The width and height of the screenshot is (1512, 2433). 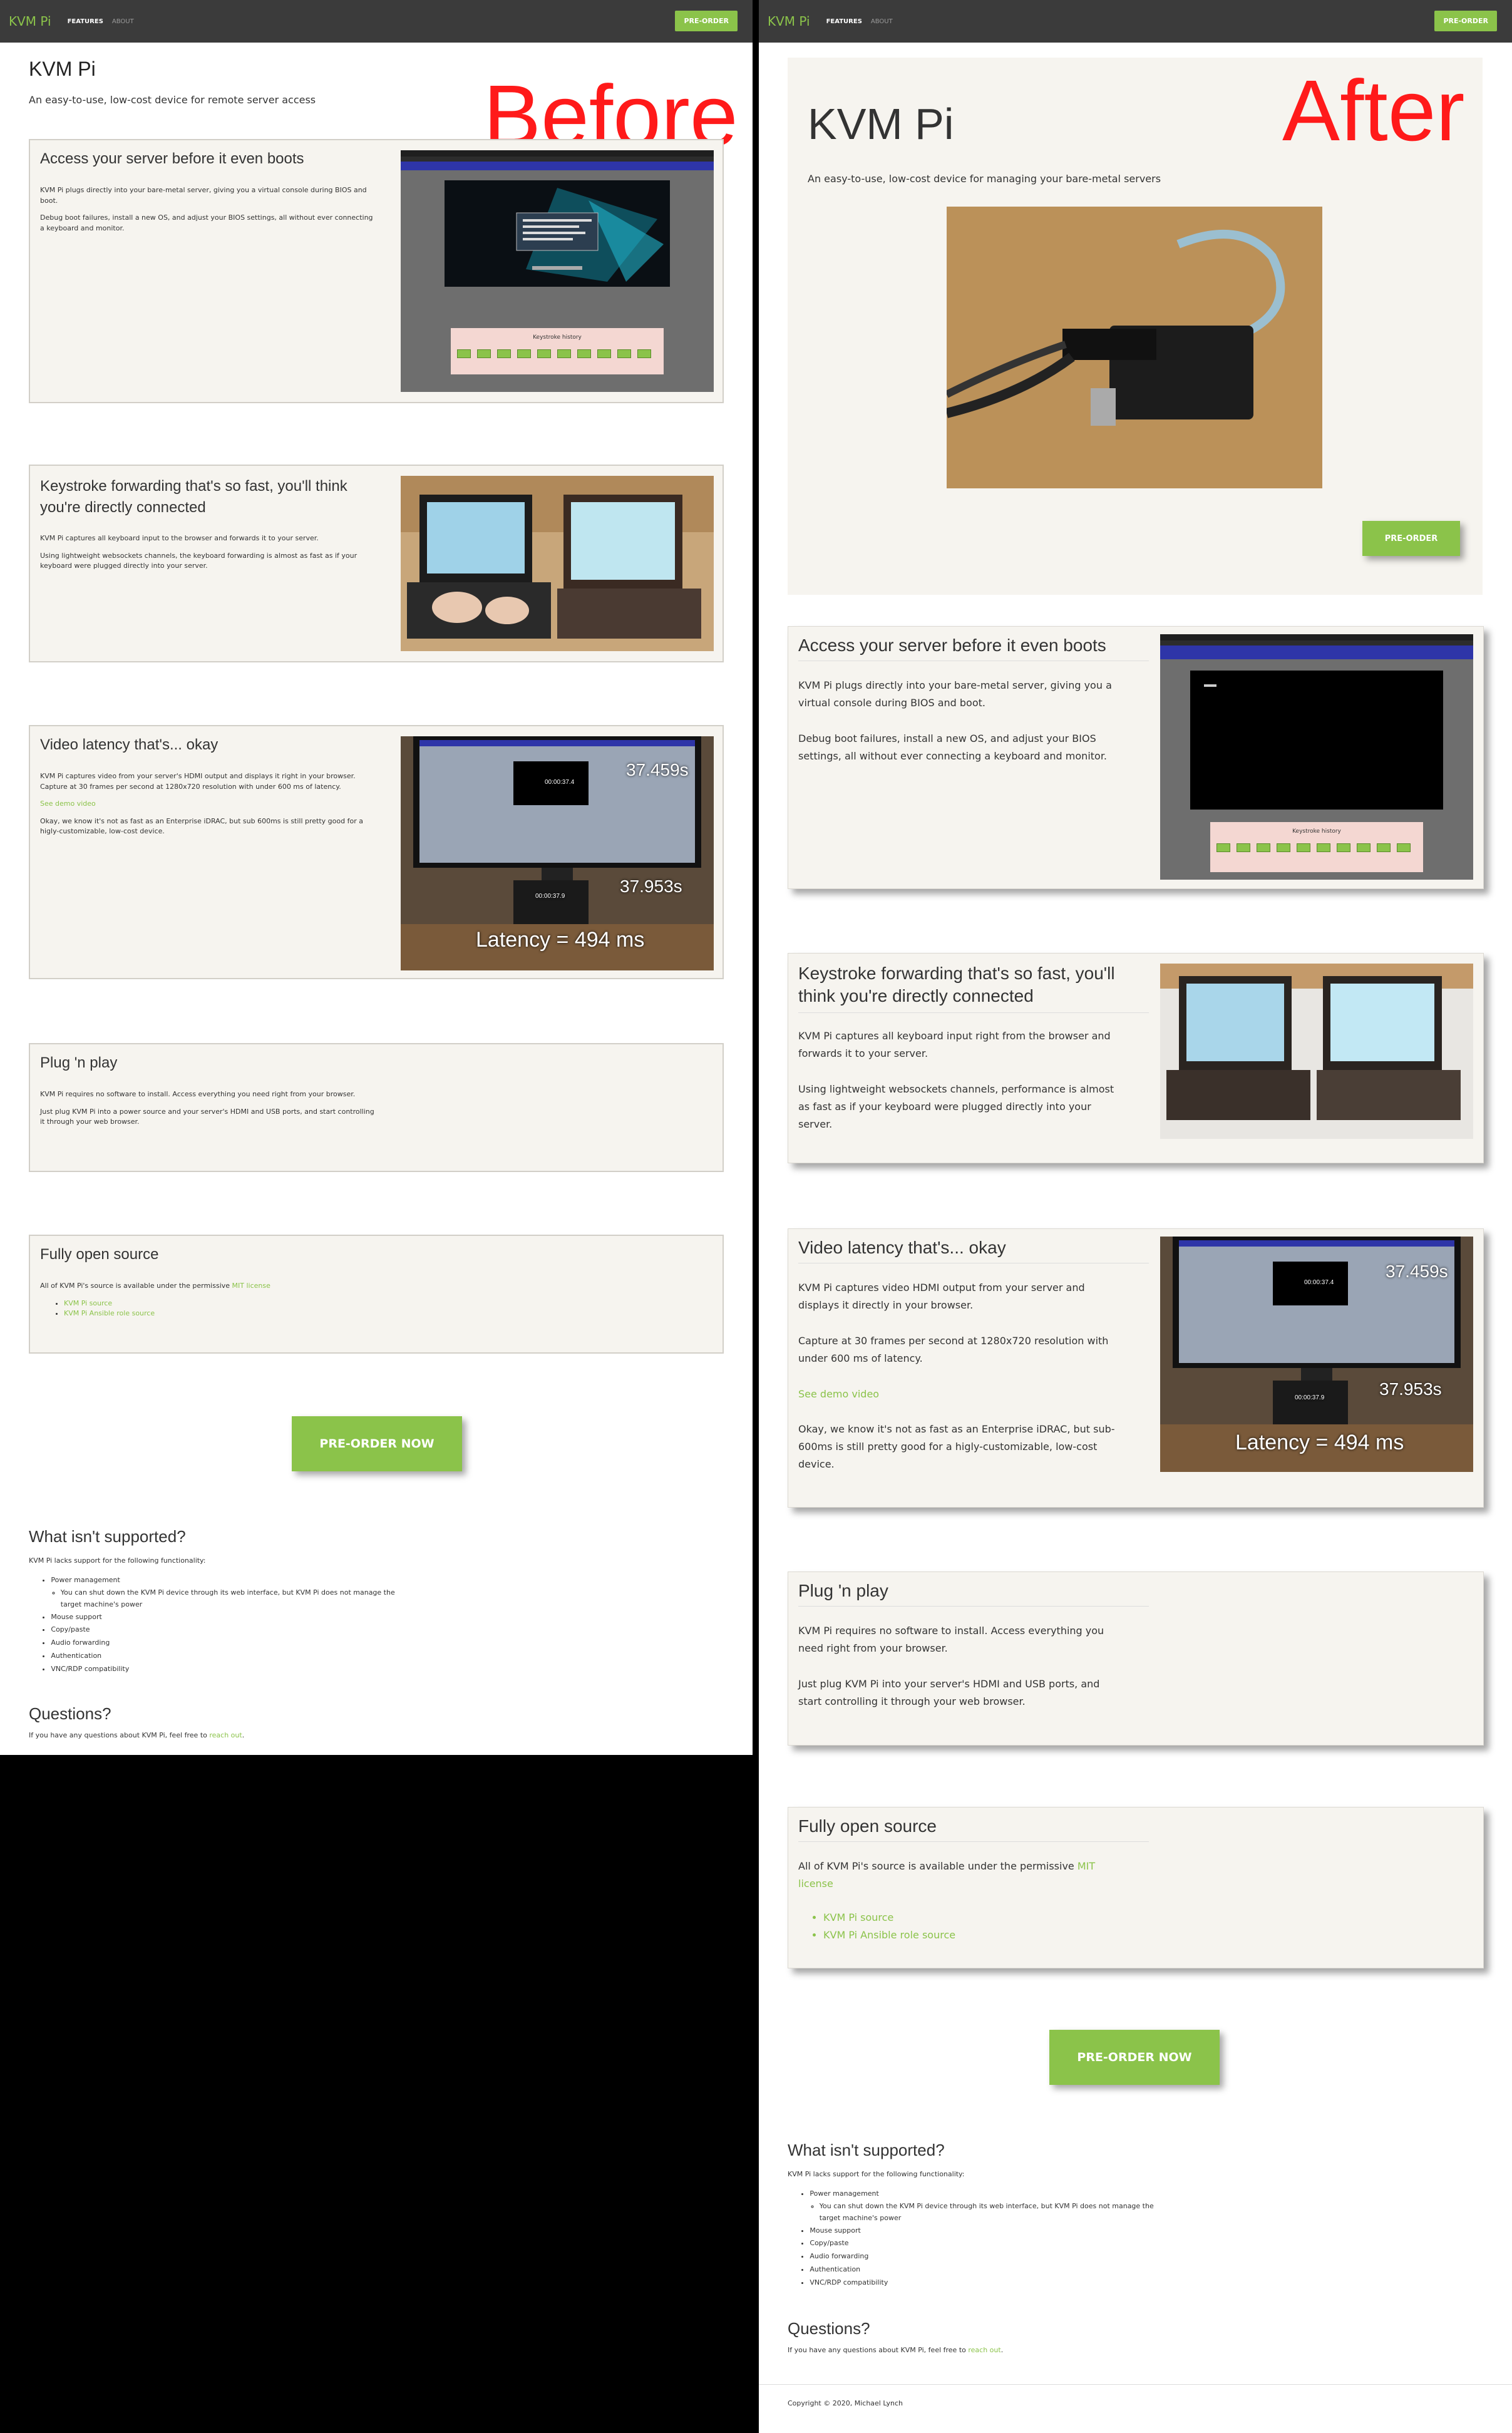 I want to click on panel-divider, so click(x=756, y=1216).